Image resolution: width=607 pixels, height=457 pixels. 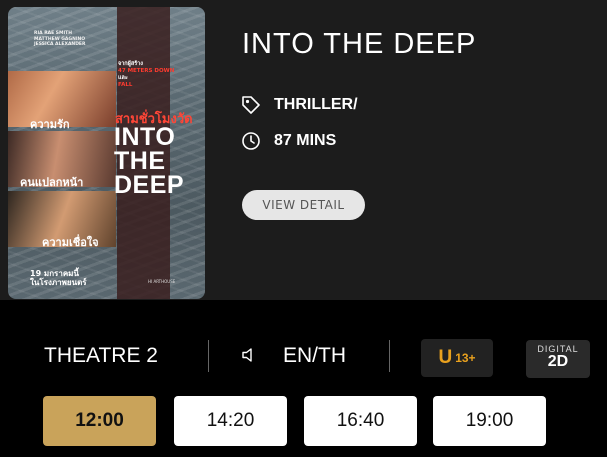 I want to click on rating-letter: U, so click(x=445, y=357).